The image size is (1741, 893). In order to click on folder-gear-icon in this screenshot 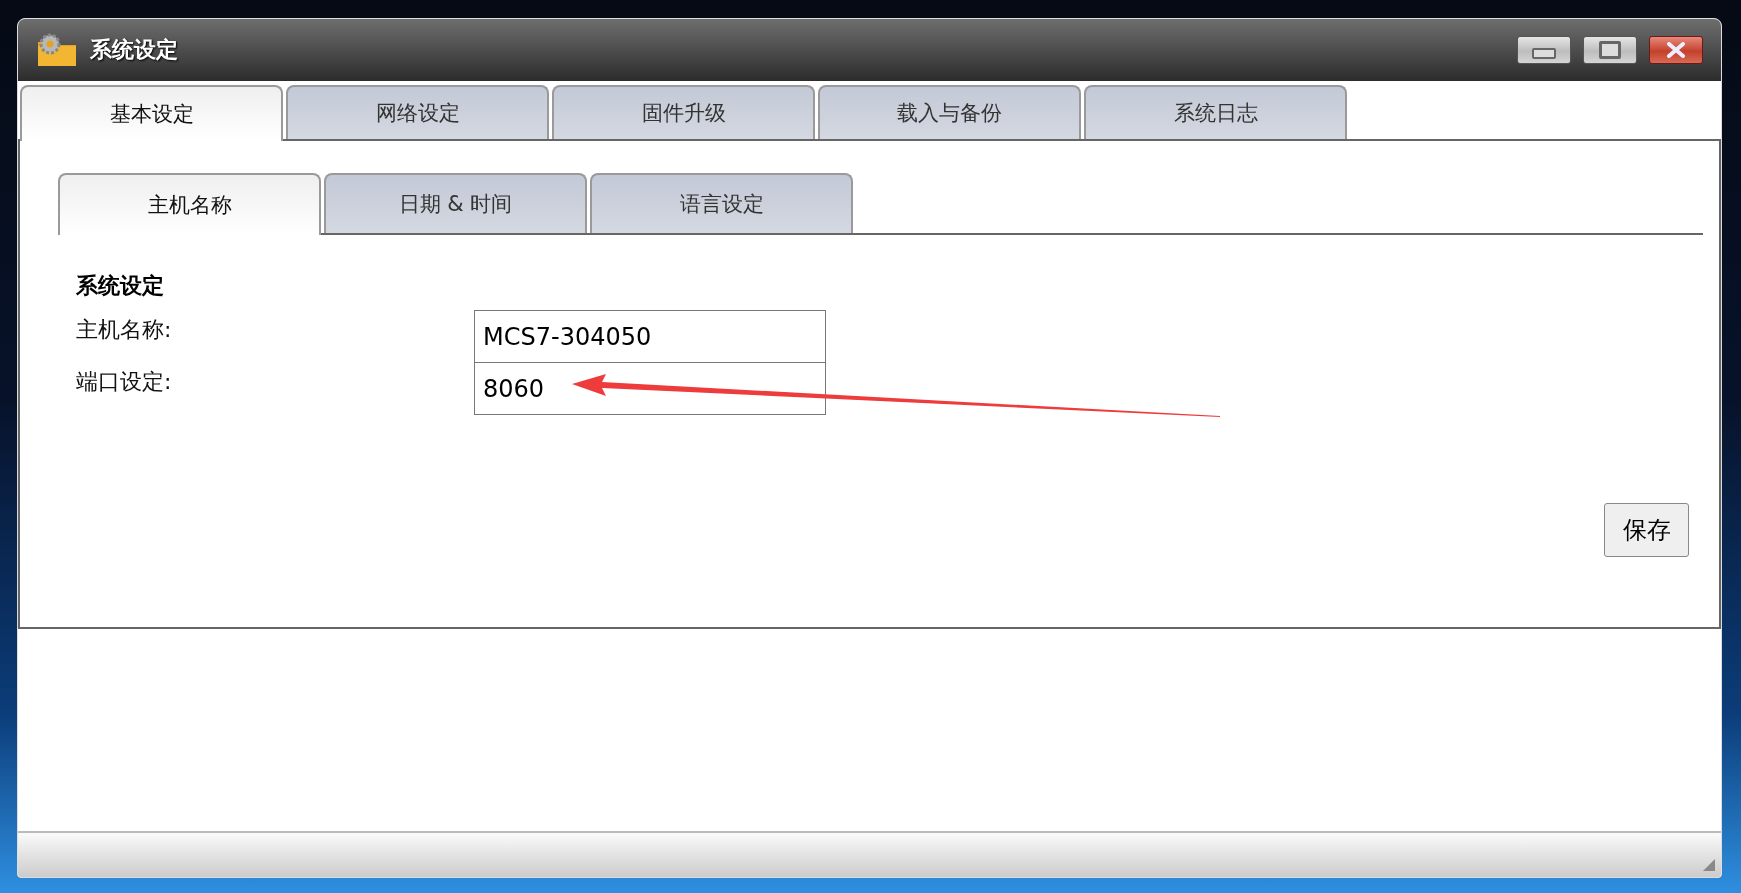, I will do `click(57, 50)`.